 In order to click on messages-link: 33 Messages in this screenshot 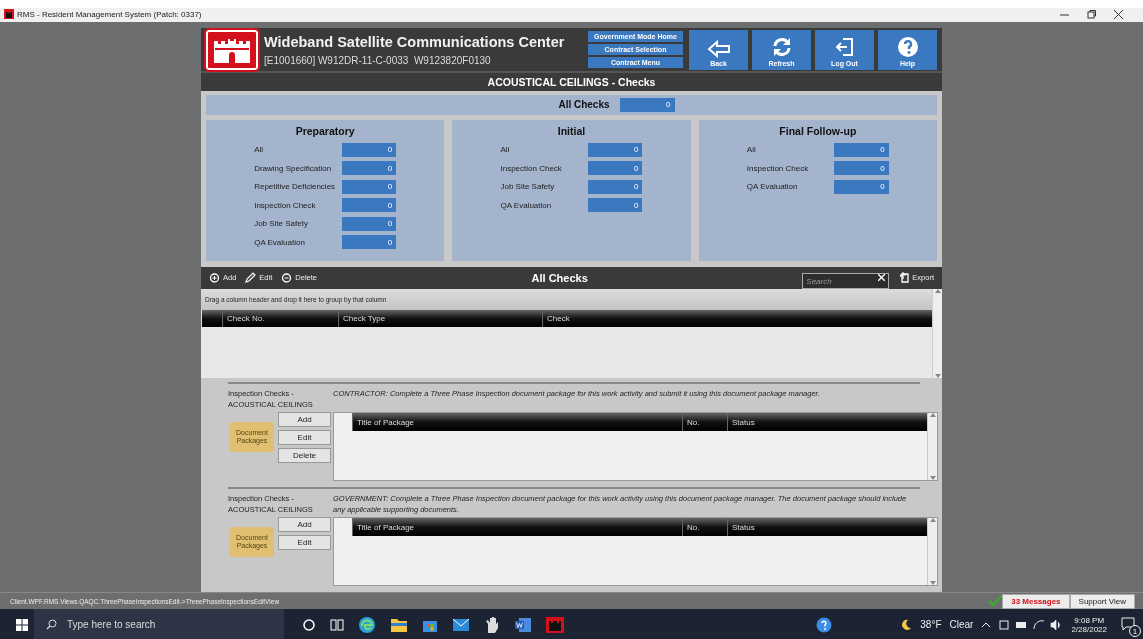, I will do `click(1036, 601)`.